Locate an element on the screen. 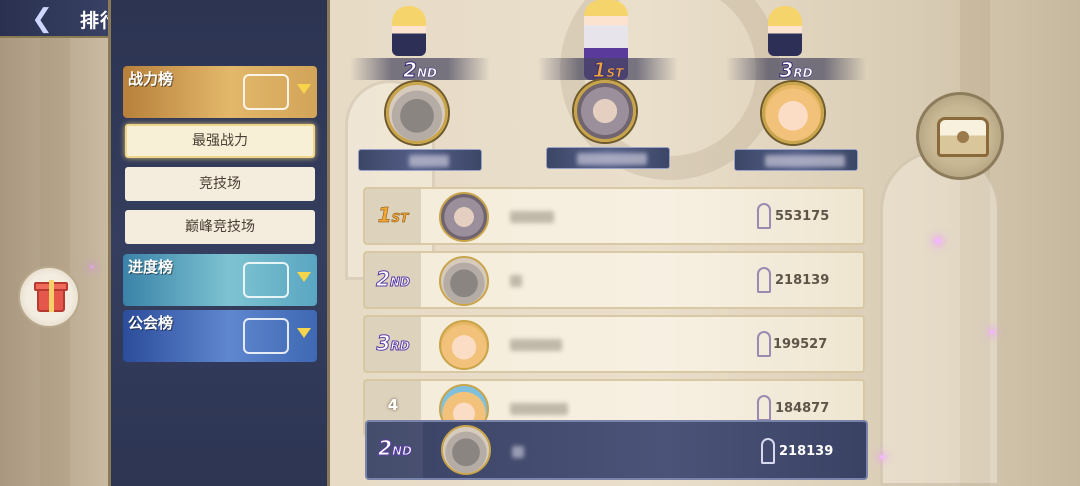 The image size is (1080, 486). podium-third: 3RD is located at coordinates (796, 97).